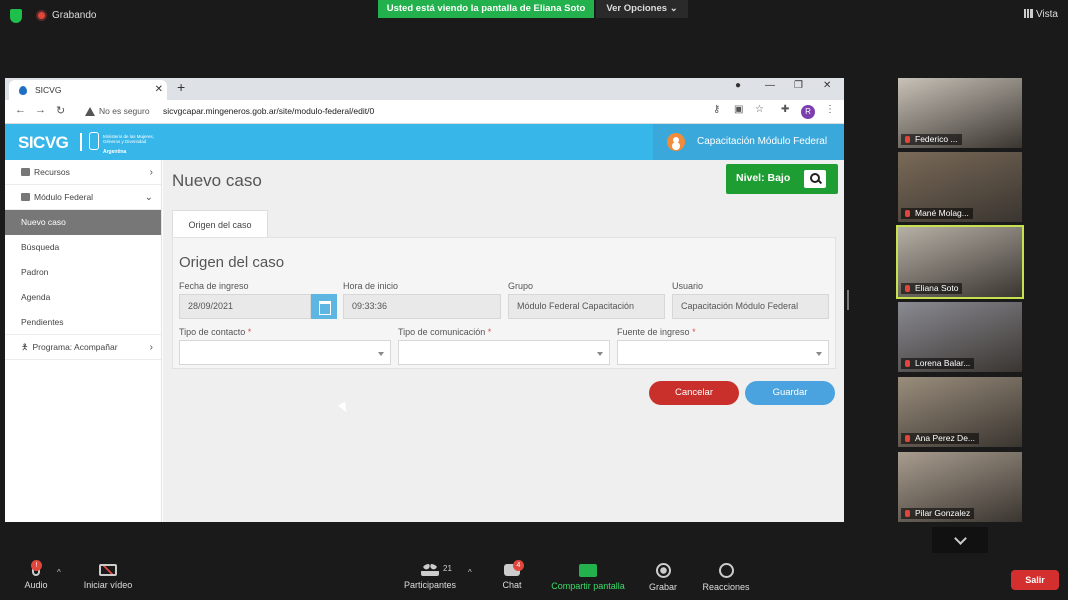 This screenshot has width=1068, height=600. Describe the element at coordinates (83, 172) in the screenshot. I see `sidebar-item-recursos: Recursos ›` at that location.